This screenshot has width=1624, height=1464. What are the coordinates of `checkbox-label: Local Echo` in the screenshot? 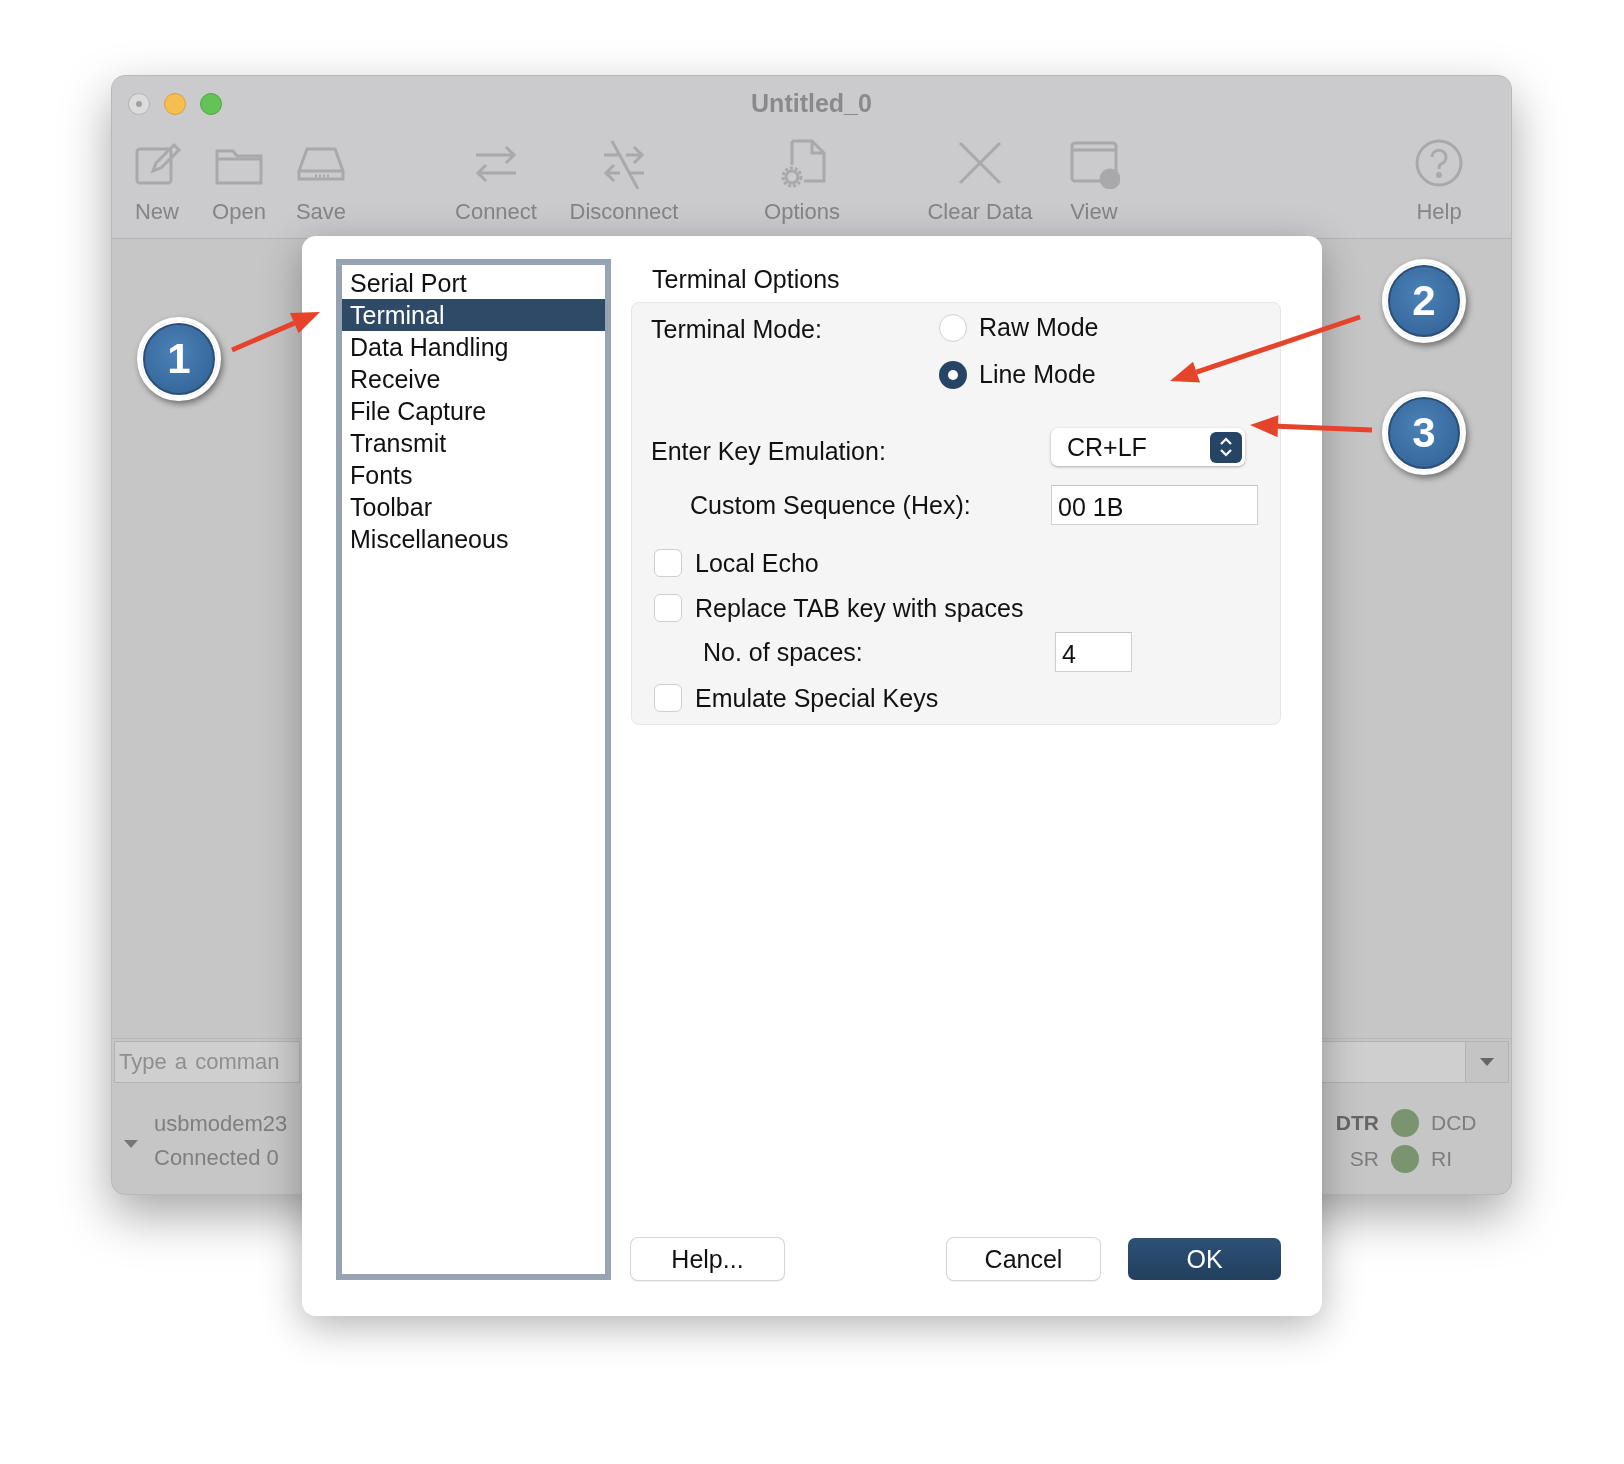 It's located at (757, 563).